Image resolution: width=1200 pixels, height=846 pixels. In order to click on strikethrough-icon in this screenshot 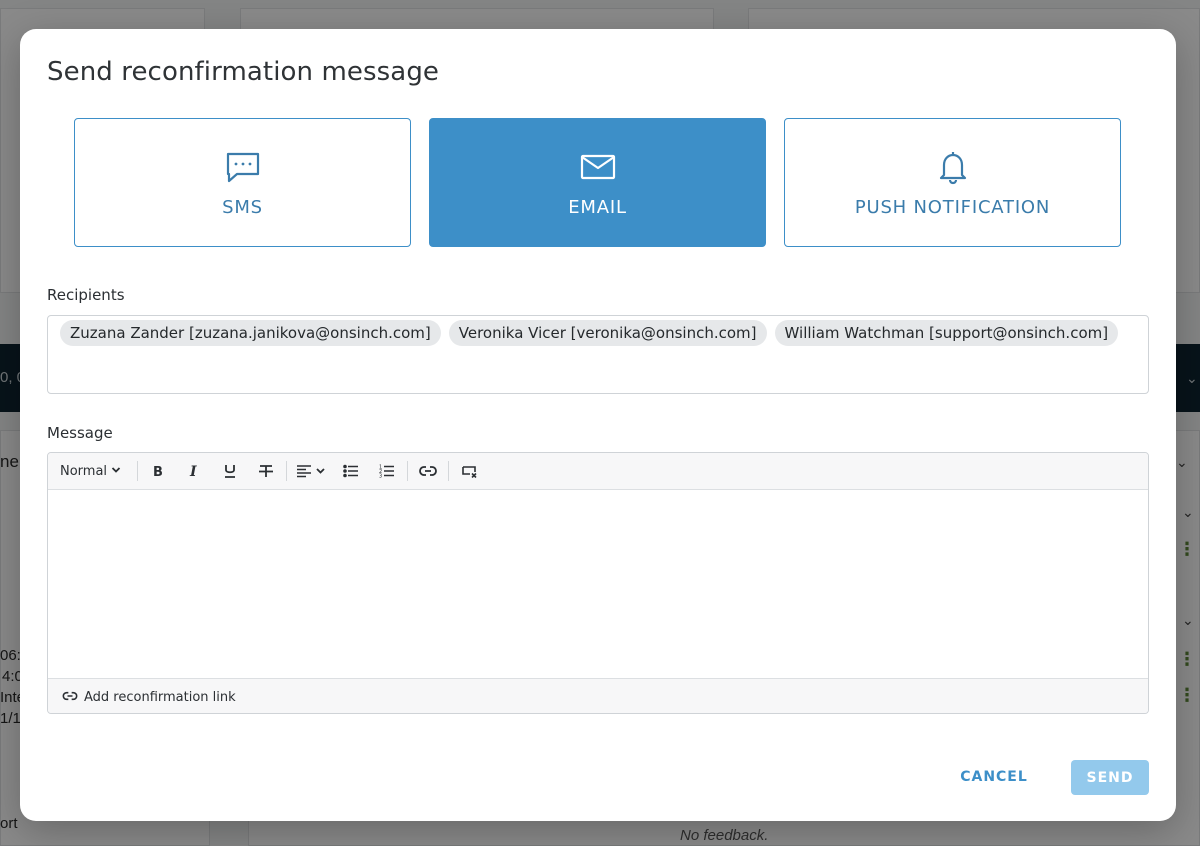, I will do `click(266, 471)`.